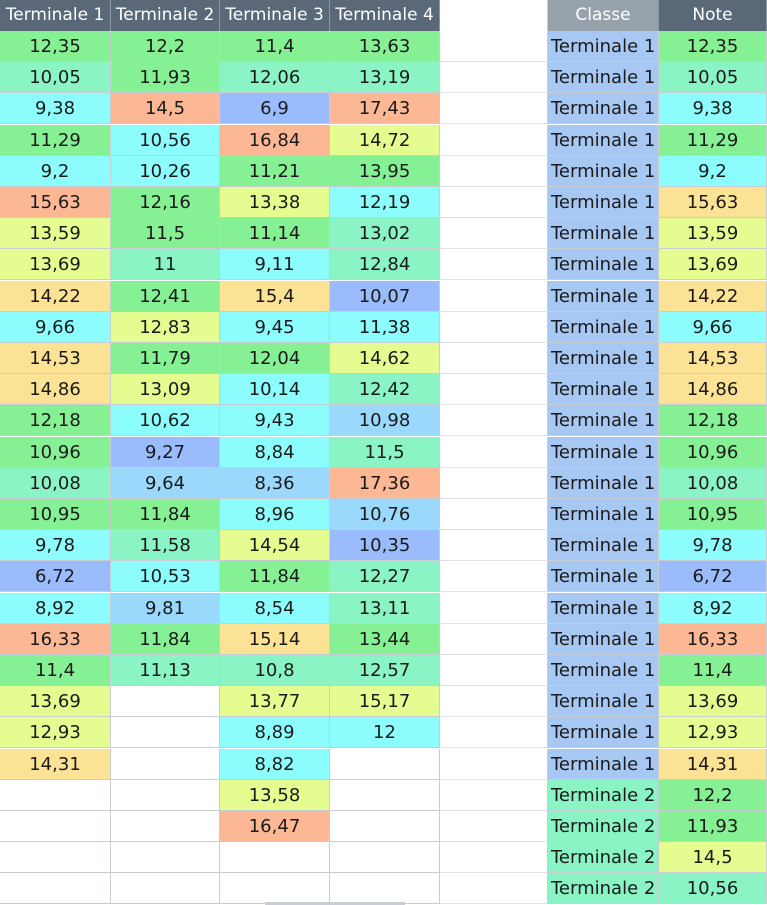 The width and height of the screenshot is (767, 905). Describe the element at coordinates (713, 577) in the screenshot. I see `cell-note: 6,72` at that location.